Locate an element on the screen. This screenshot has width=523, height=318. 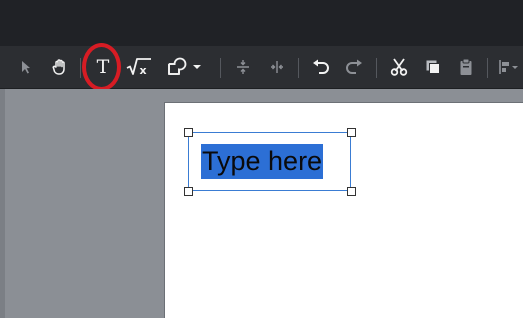
distribute-vertical-icon is located at coordinates (243, 67).